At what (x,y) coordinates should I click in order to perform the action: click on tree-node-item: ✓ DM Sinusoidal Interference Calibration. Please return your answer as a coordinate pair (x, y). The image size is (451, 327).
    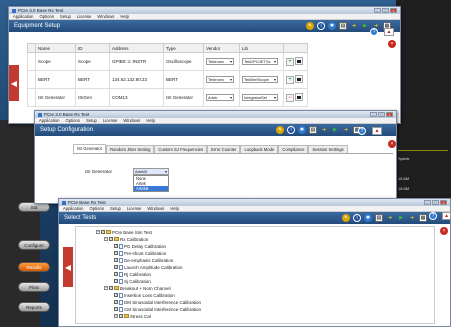
    Looking at the image, I should click on (157, 302).